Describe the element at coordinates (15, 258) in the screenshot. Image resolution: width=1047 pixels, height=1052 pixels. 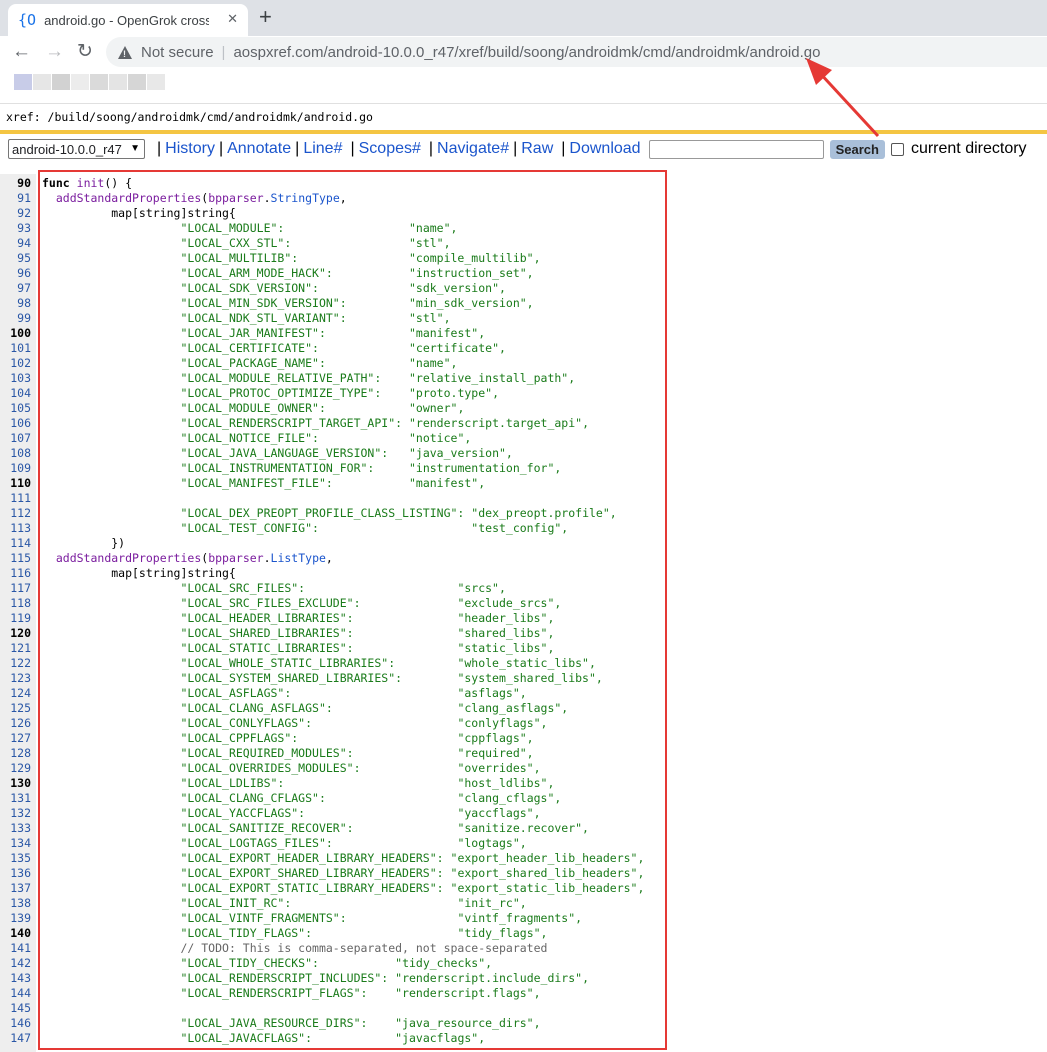
I see `line-number-link: 95` at that location.